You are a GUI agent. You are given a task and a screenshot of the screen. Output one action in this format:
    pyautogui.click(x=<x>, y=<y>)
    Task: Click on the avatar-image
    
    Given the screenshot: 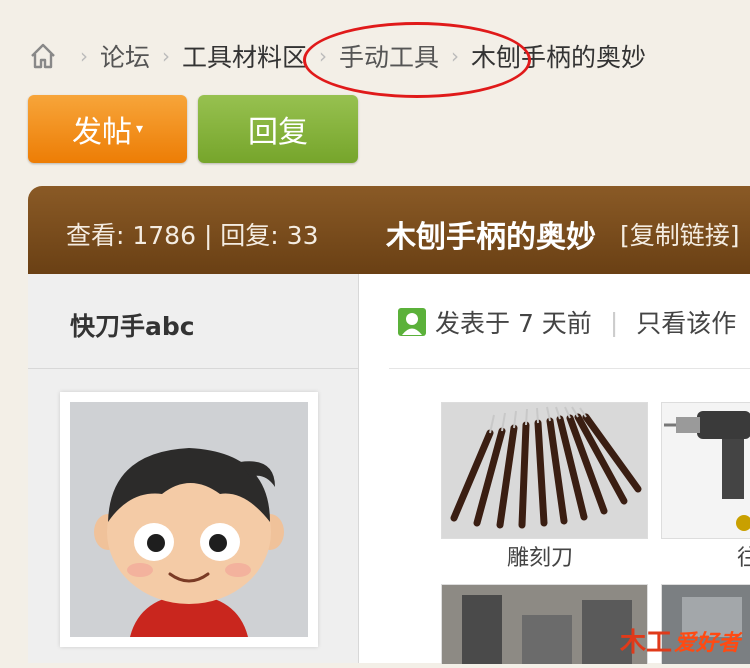 What is the action you would take?
    pyautogui.click(x=189, y=519)
    